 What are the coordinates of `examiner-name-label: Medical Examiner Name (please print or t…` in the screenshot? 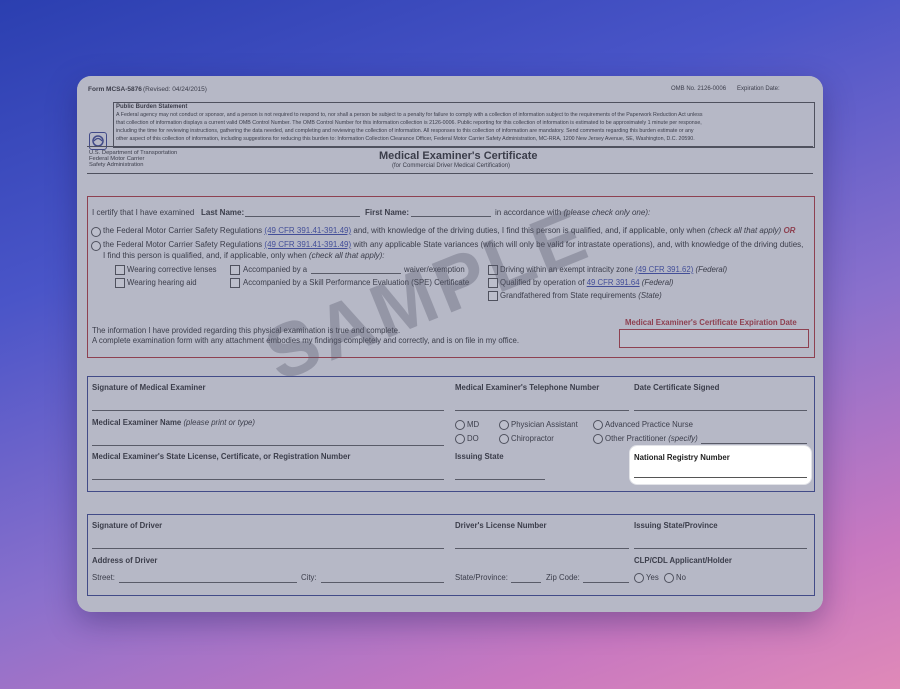 It's located at (173, 422).